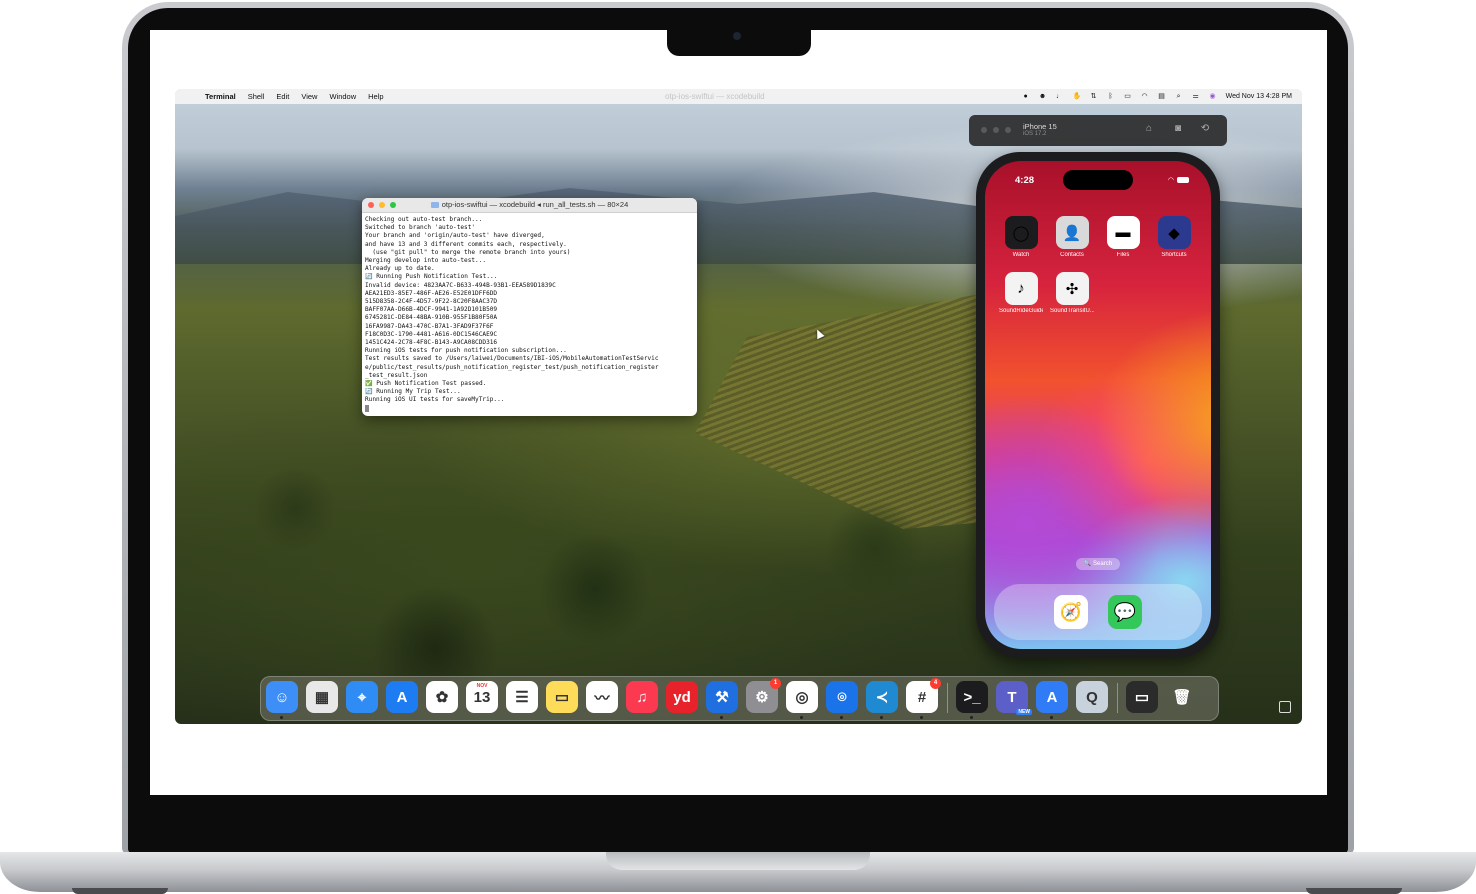  I want to click on photos-icon: ✿, so click(442, 697).